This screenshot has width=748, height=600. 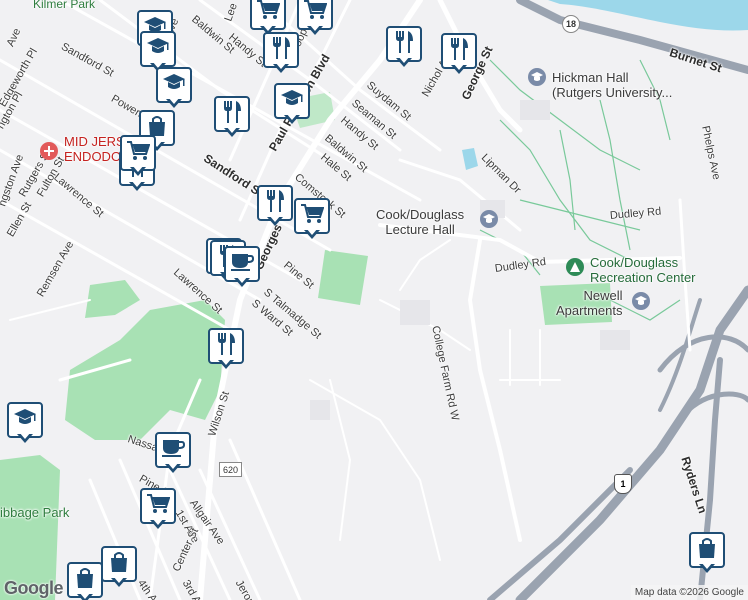 I want to click on pond, so click(x=470, y=159).